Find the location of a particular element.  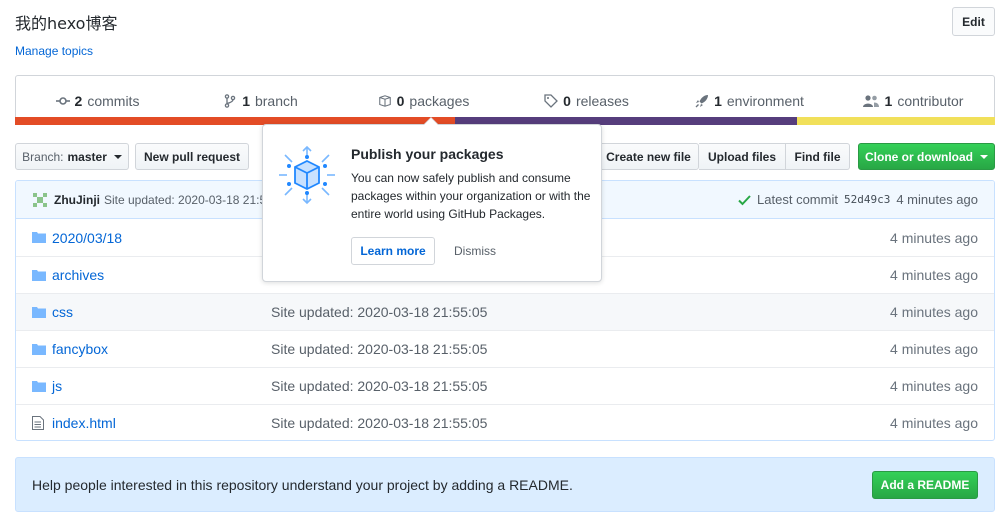

people-icon is located at coordinates (870, 100).